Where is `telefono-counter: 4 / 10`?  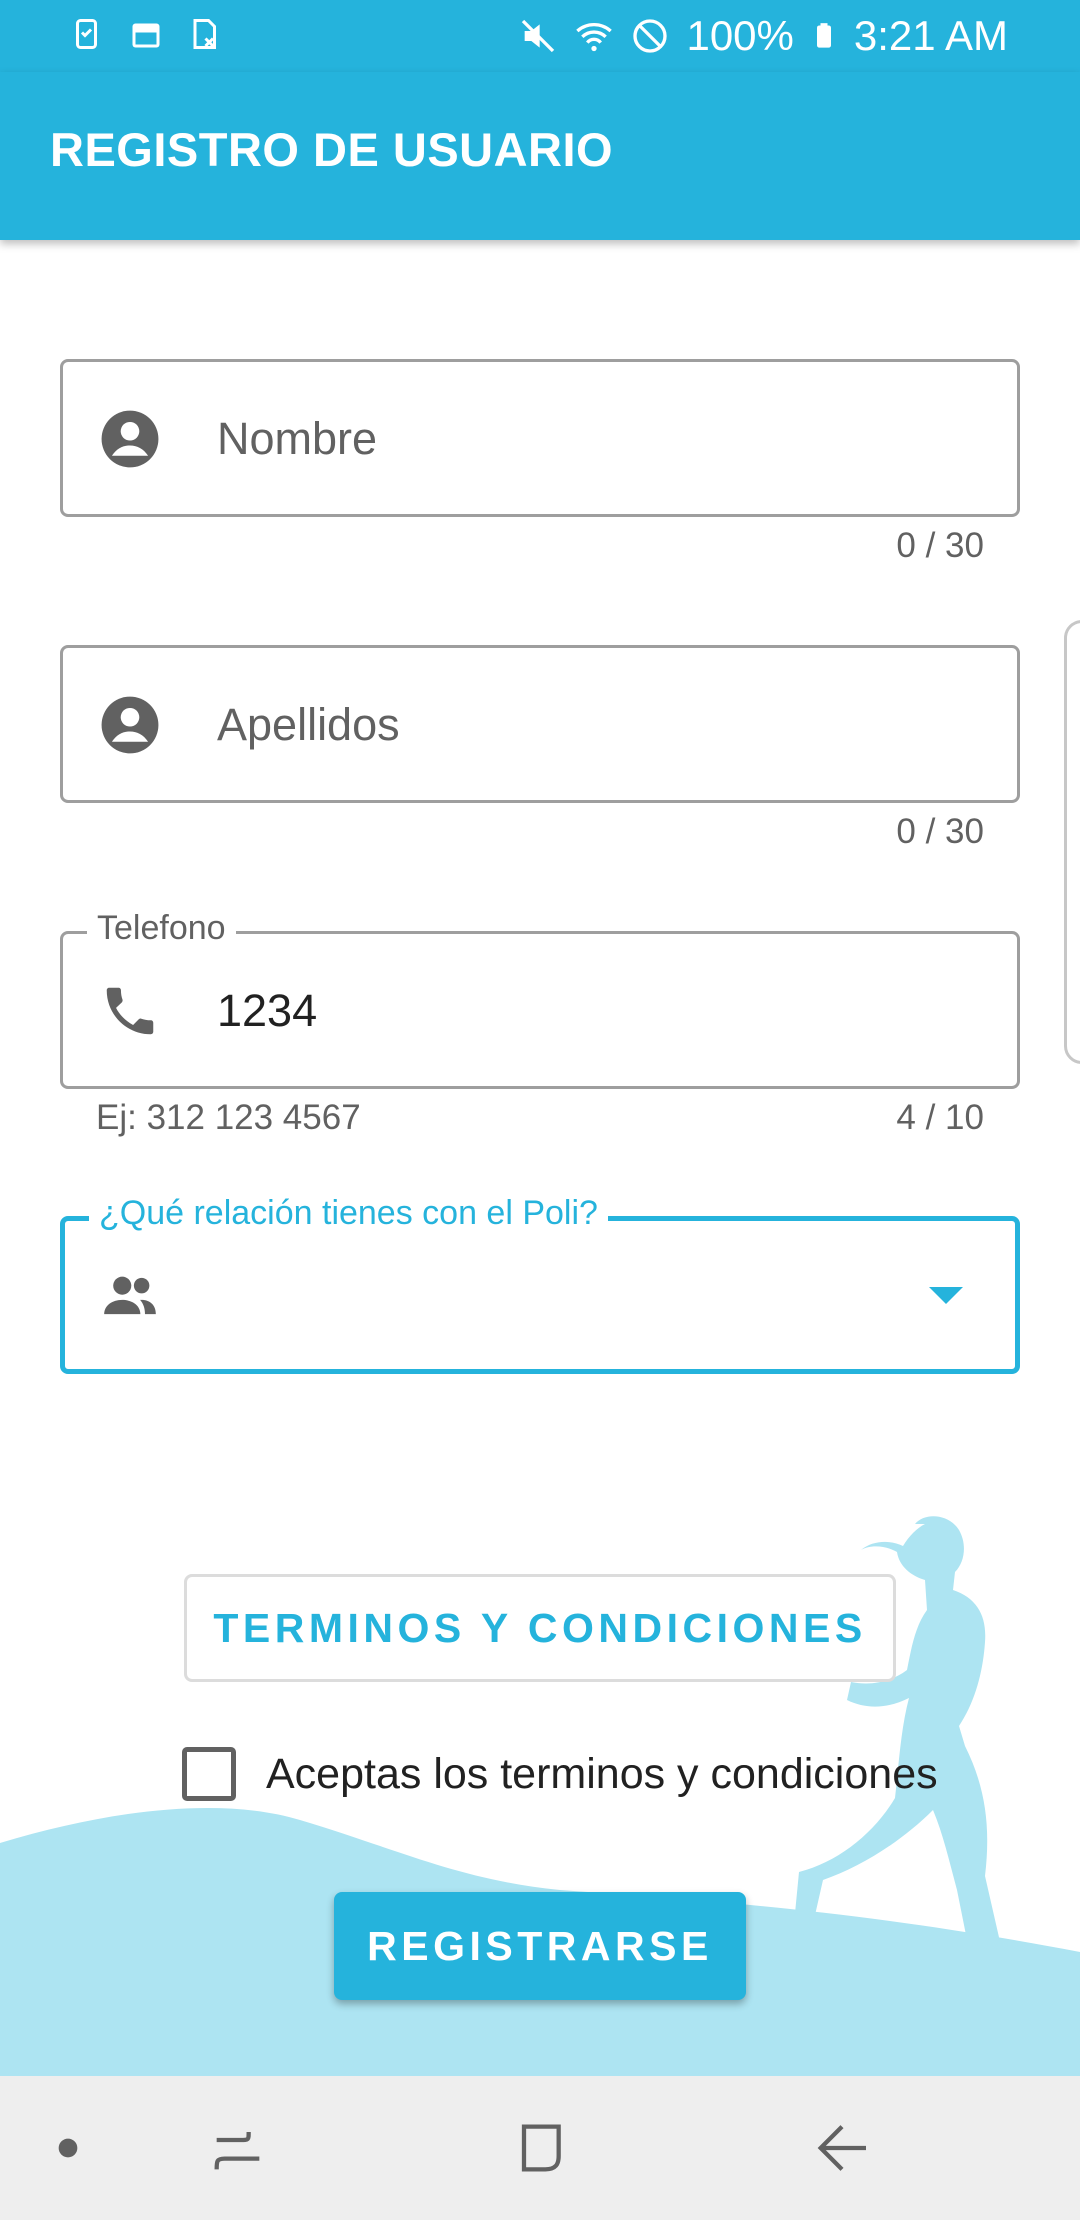
telefono-counter: 4 / 10 is located at coordinates (940, 1117).